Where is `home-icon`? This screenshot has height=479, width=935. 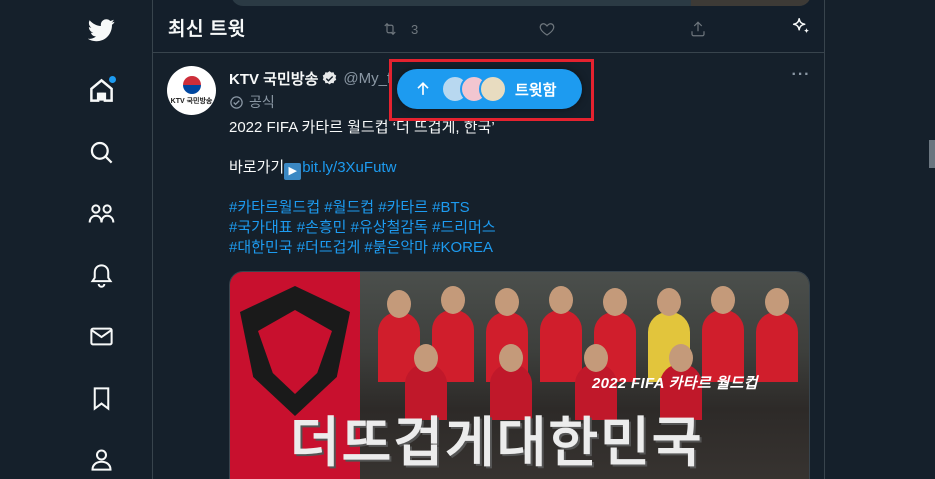
home-icon is located at coordinates (101, 90).